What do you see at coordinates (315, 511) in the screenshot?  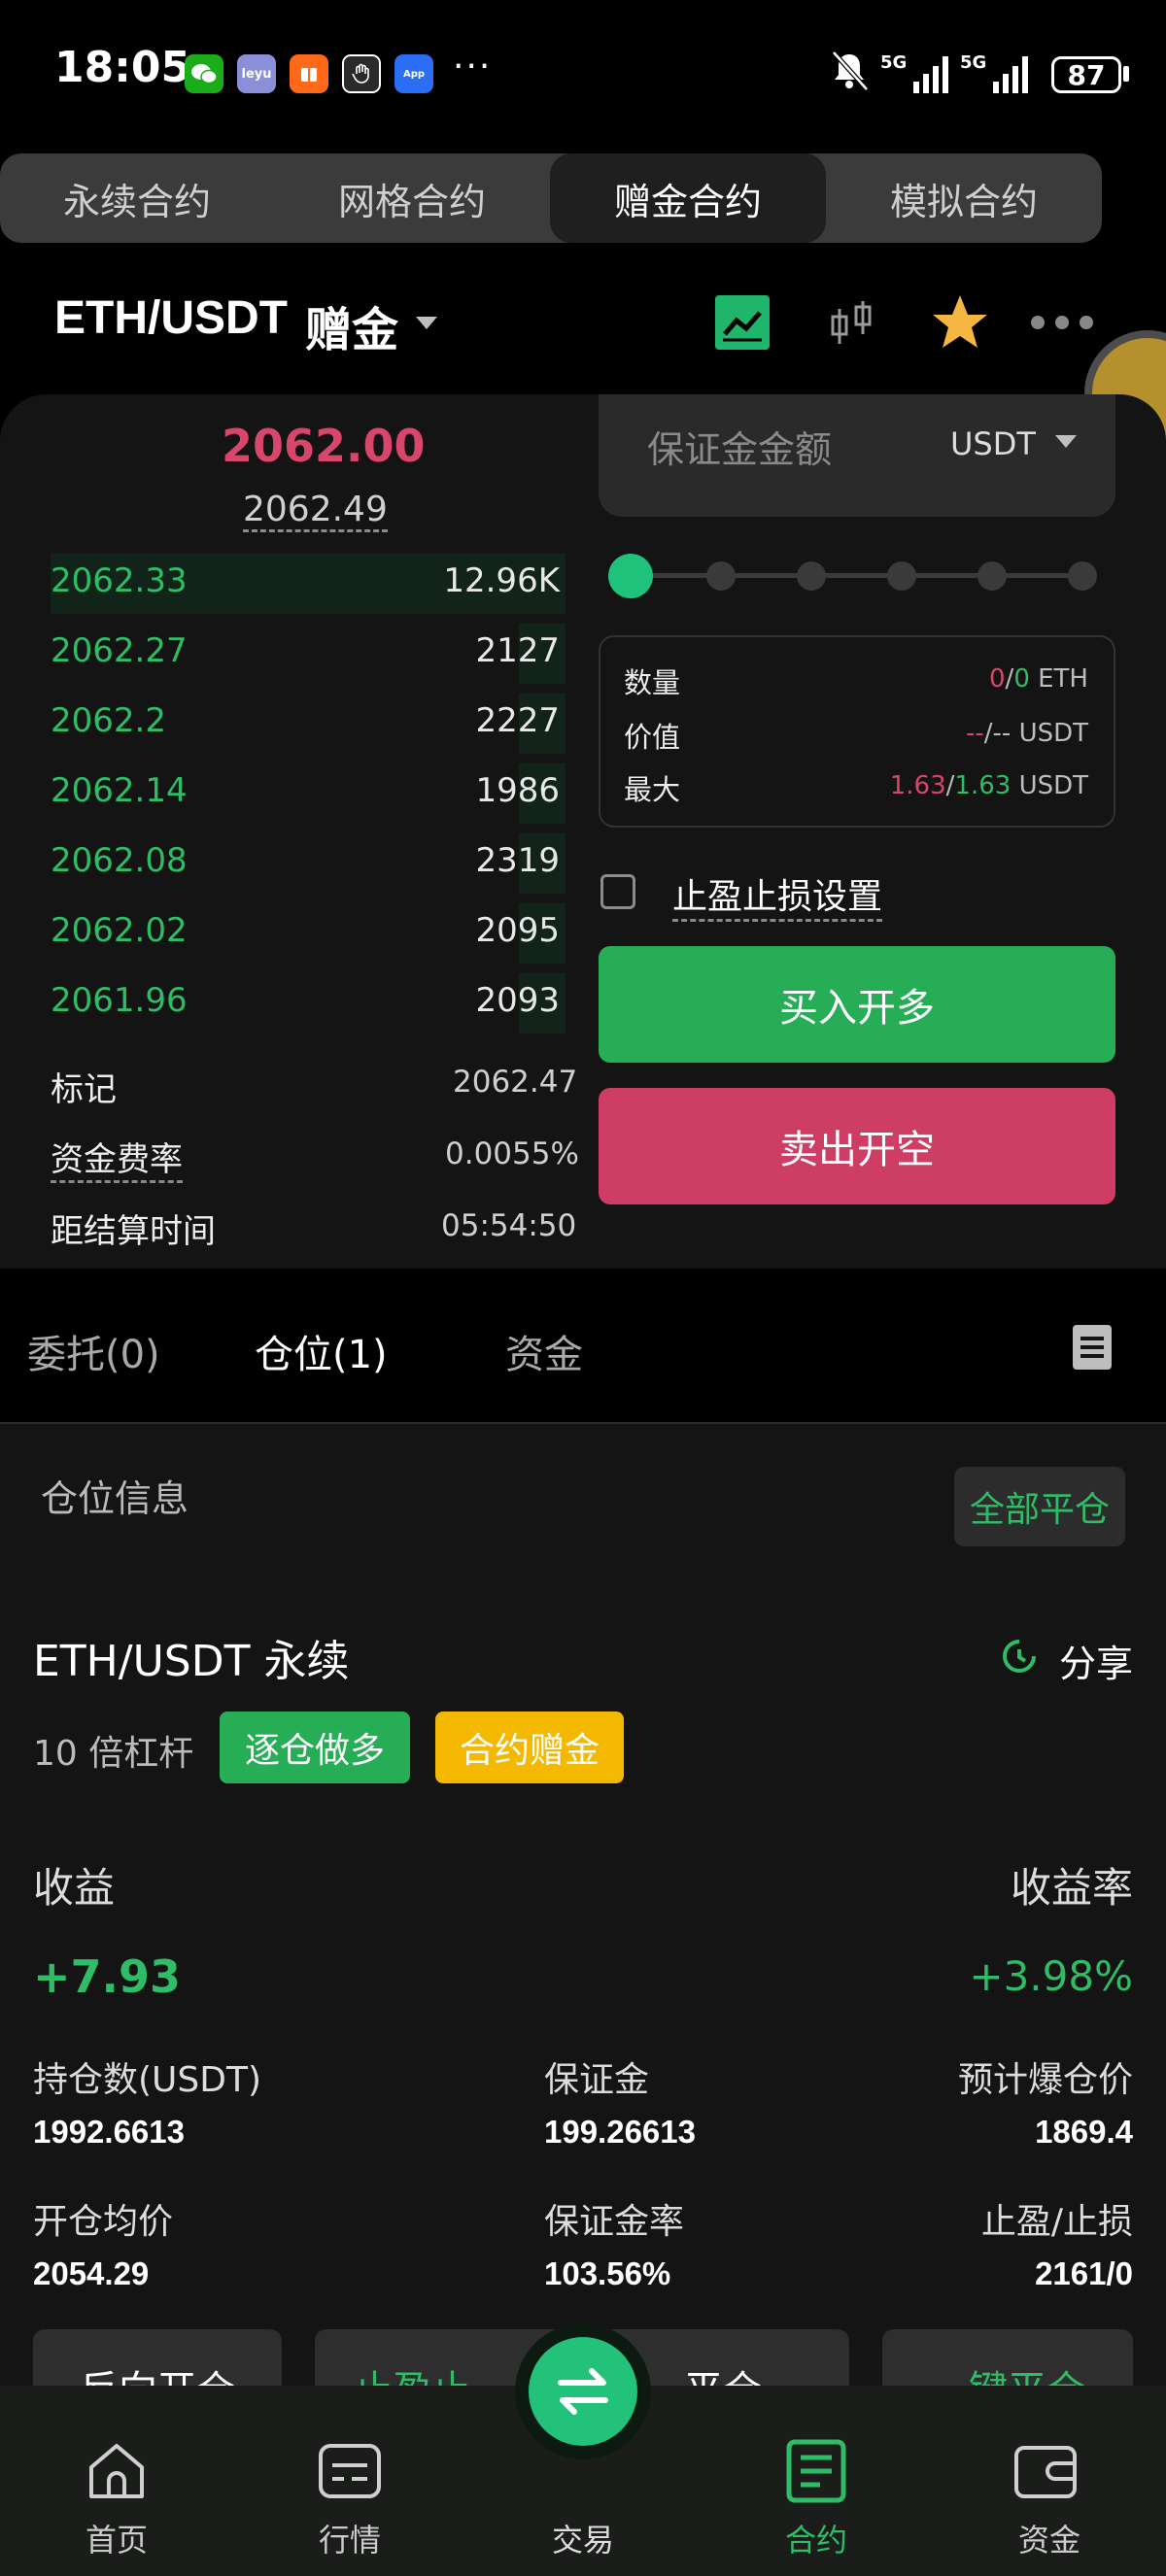 I see `index-price: 2062.49` at bounding box center [315, 511].